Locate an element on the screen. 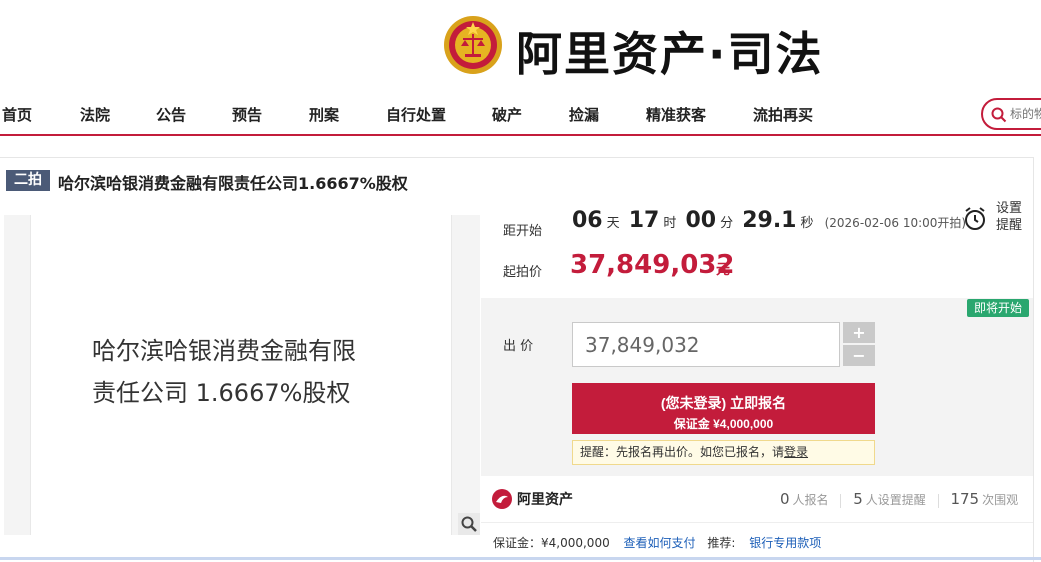 The image size is (1041, 562). bottom-divider is located at coordinates (520, 558).